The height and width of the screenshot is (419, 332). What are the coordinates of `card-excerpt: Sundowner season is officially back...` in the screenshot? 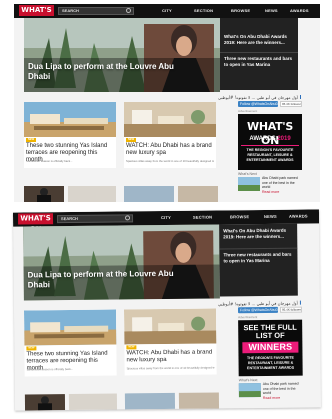 It's located at (49, 161).